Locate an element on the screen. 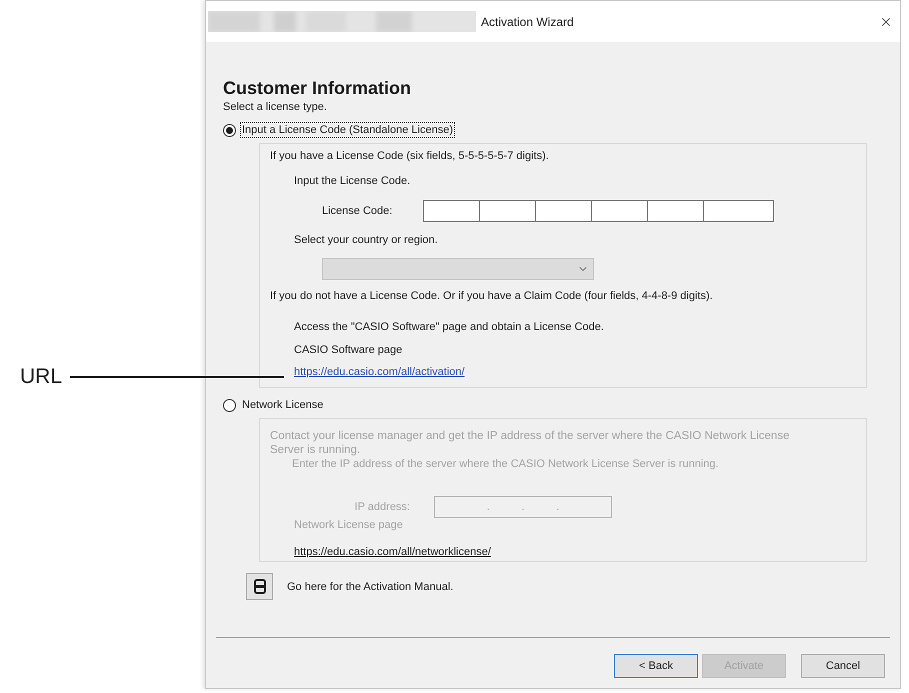 The width and height of the screenshot is (909, 693). manual-button is located at coordinates (259, 586).